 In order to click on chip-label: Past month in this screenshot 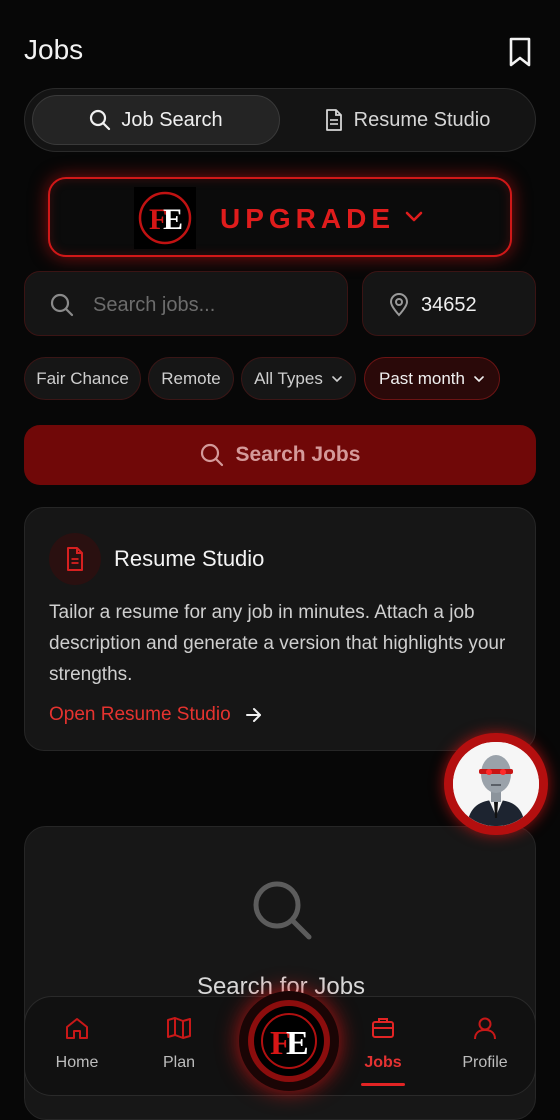, I will do `click(422, 378)`.